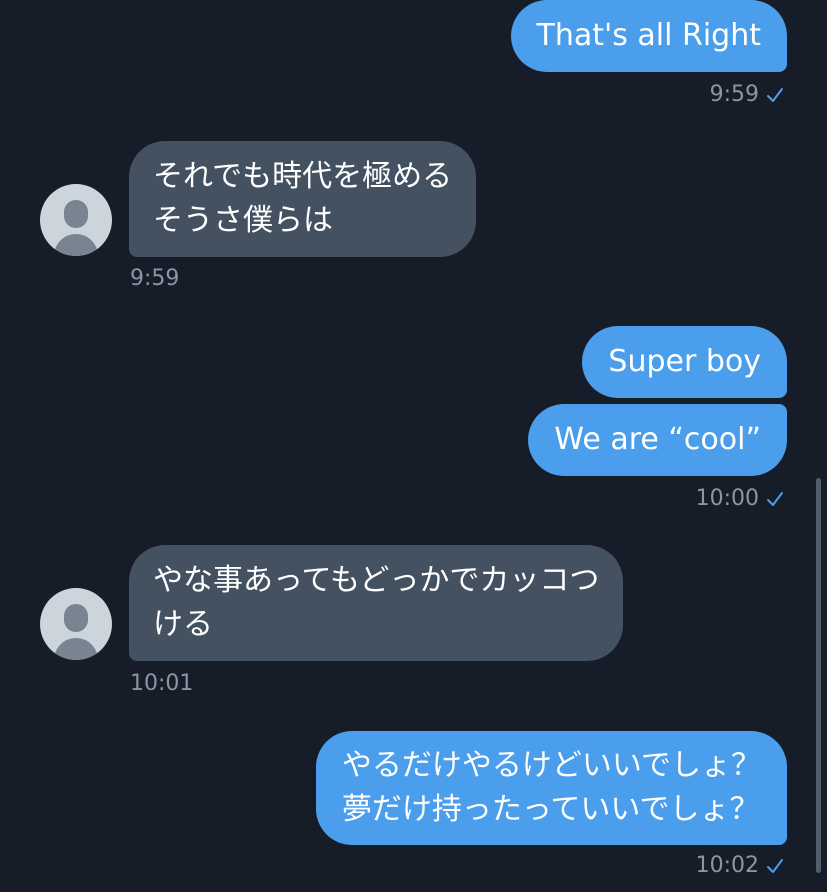 The width and height of the screenshot is (827, 892). I want to click on message-text: That's all Right, so click(649, 35).